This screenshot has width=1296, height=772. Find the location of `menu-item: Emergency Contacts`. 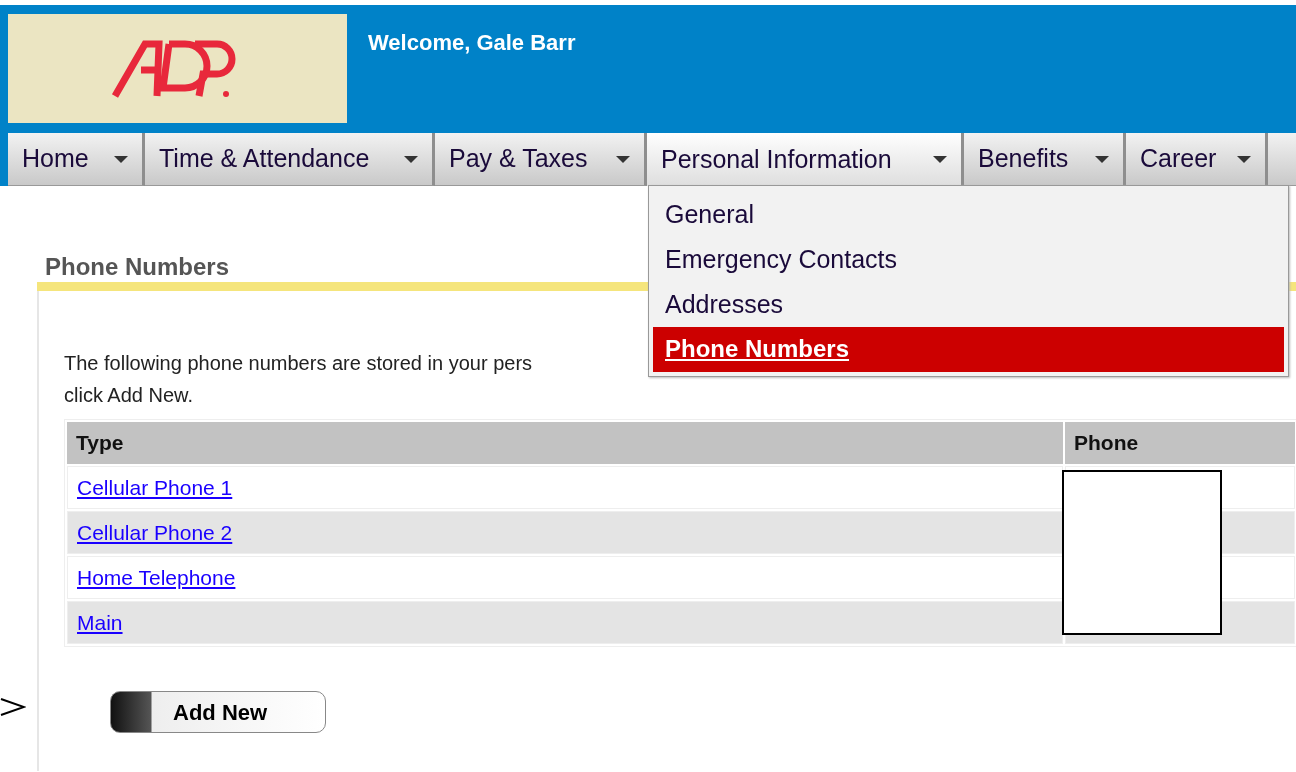

menu-item: Emergency Contacts is located at coordinates (968, 259).